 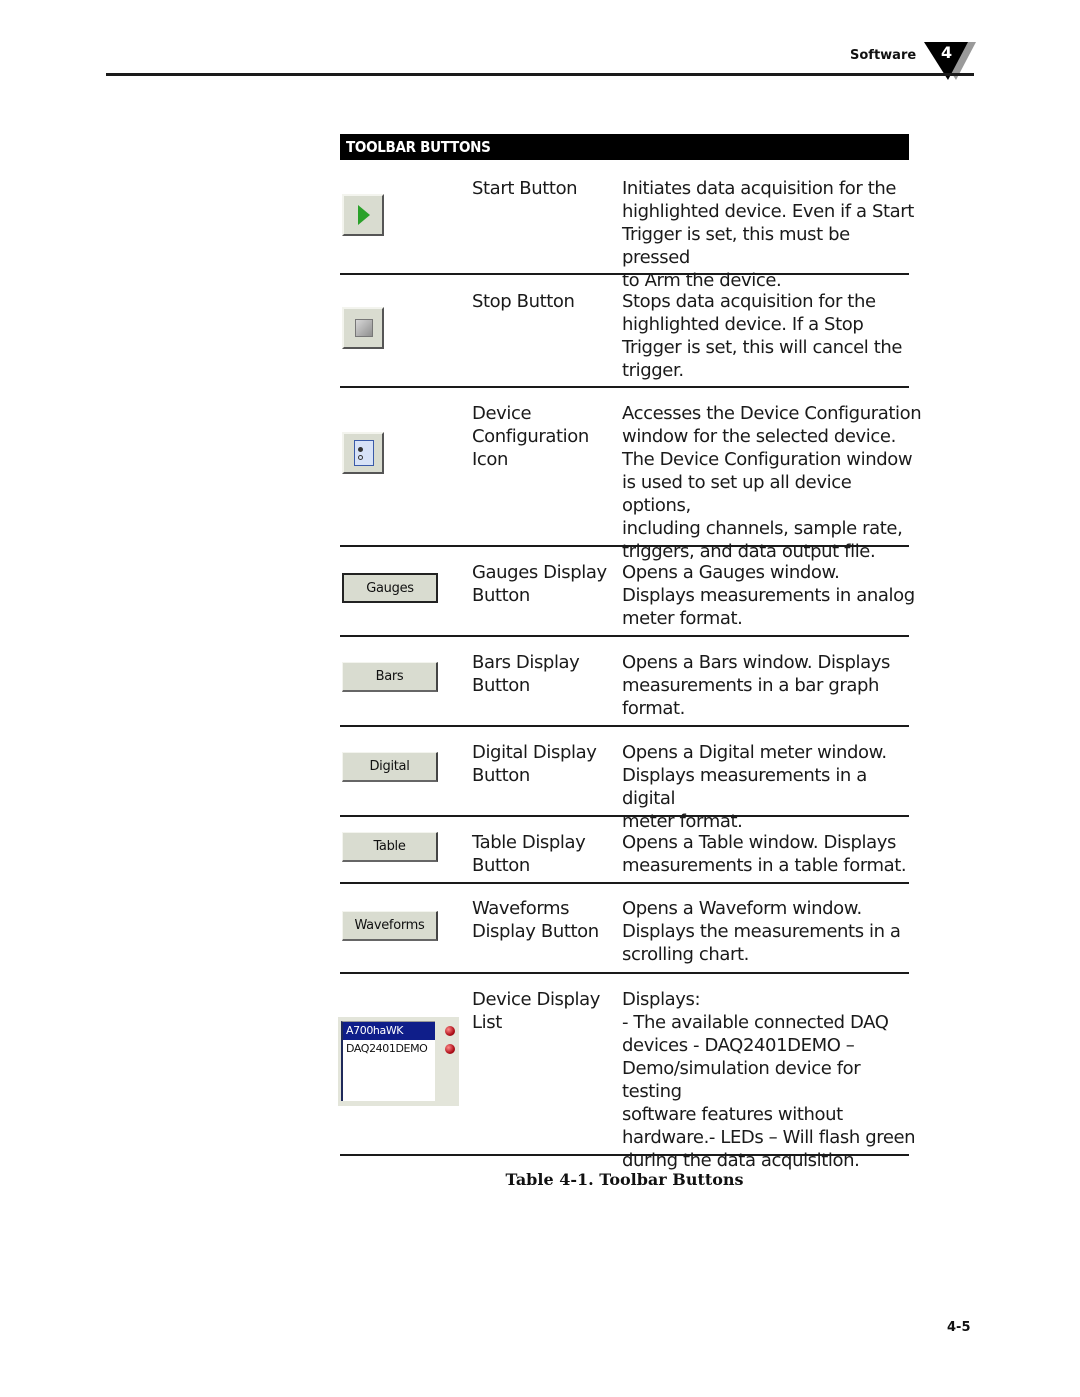 I want to click on play-icon, so click(x=364, y=215).